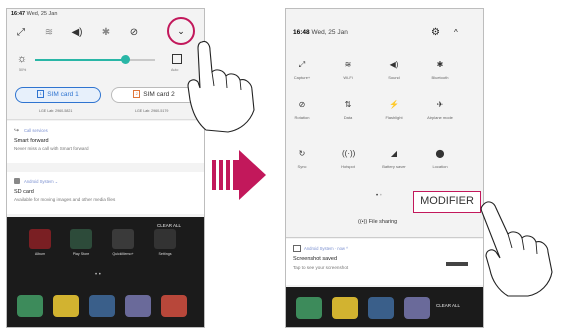  What do you see at coordinates (302, 154) in the screenshot?
I see `tile-sync-icon: ↻` at bounding box center [302, 154].